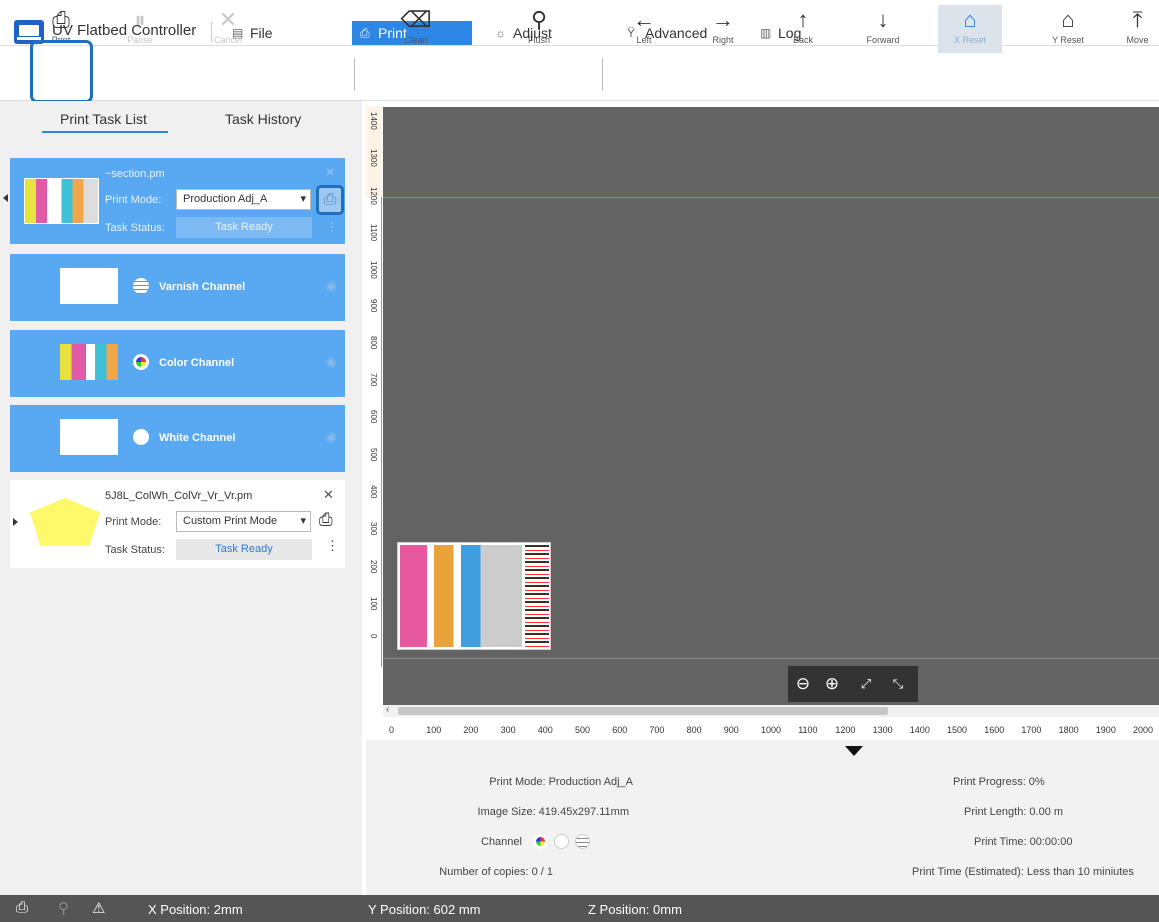  Describe the element at coordinates (416, 19) in the screenshot. I see `eraser-icon: ⌫` at that location.